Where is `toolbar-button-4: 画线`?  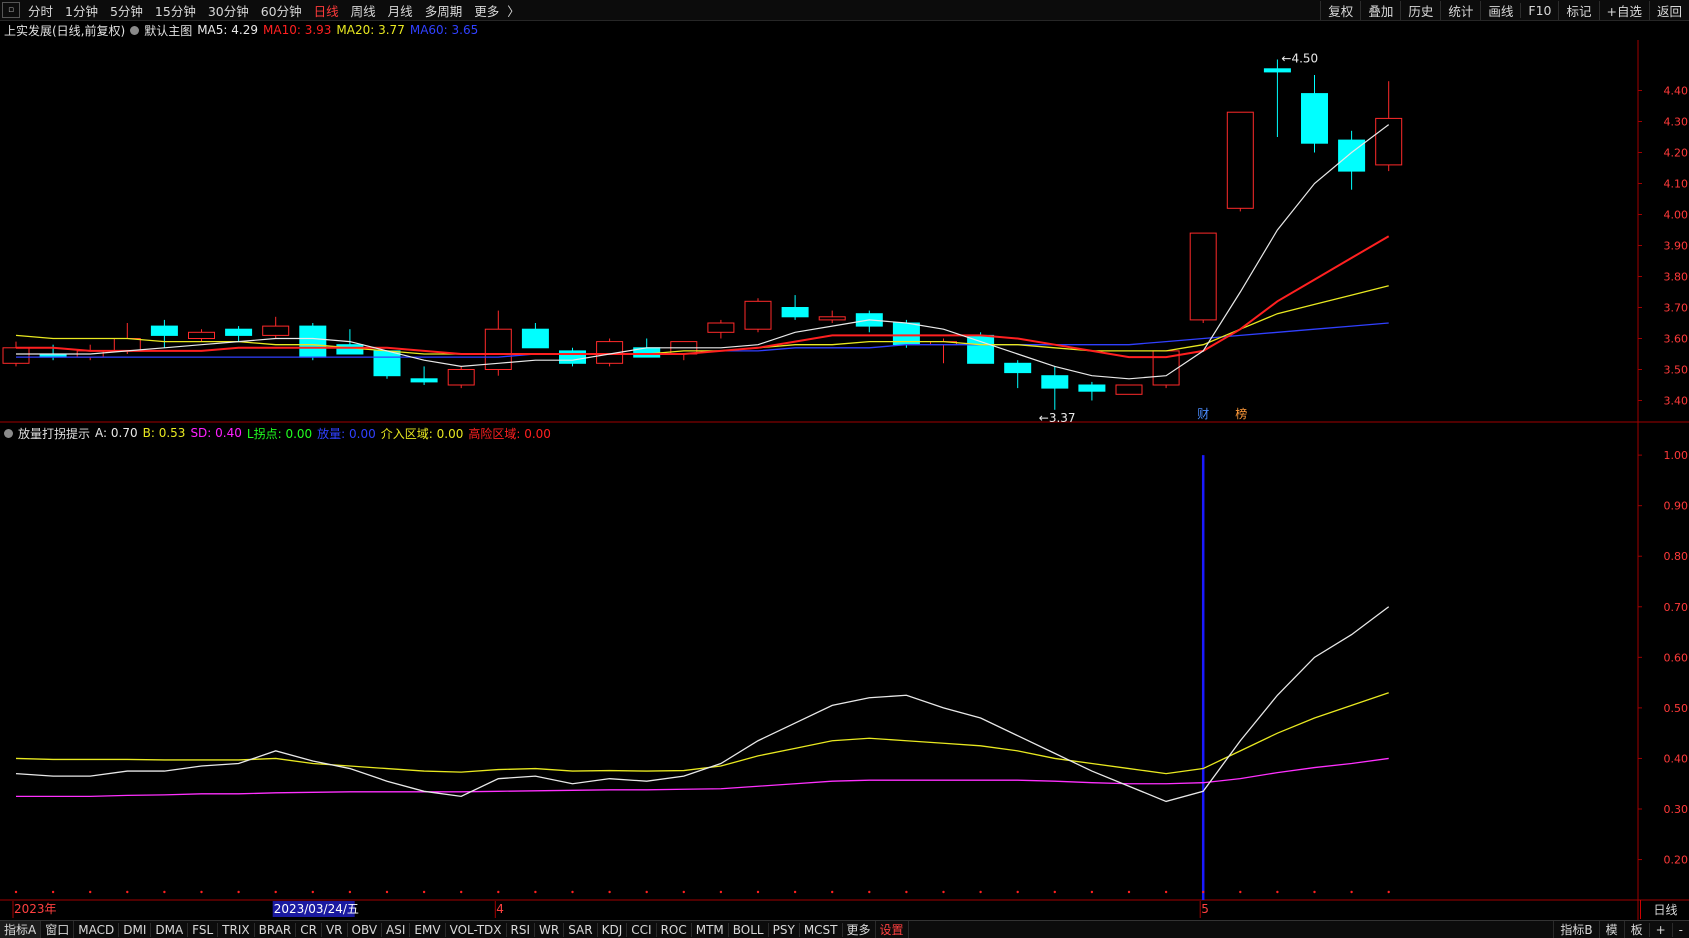 toolbar-button-4: 画线 is located at coordinates (1500, 10).